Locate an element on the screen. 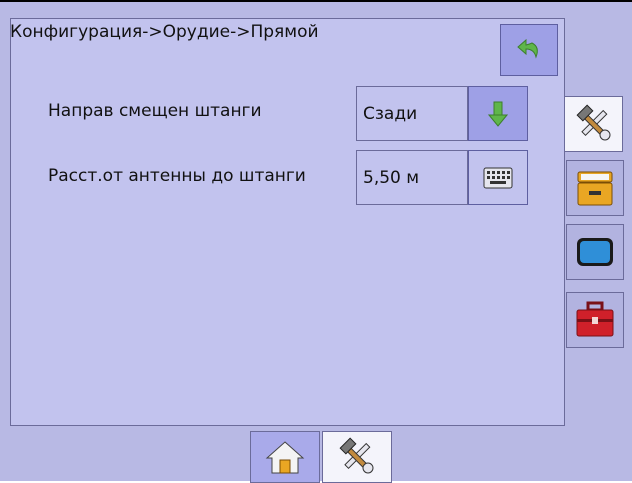  boom-offset-direction-label: Направ смещен штанги is located at coordinates (155, 111).